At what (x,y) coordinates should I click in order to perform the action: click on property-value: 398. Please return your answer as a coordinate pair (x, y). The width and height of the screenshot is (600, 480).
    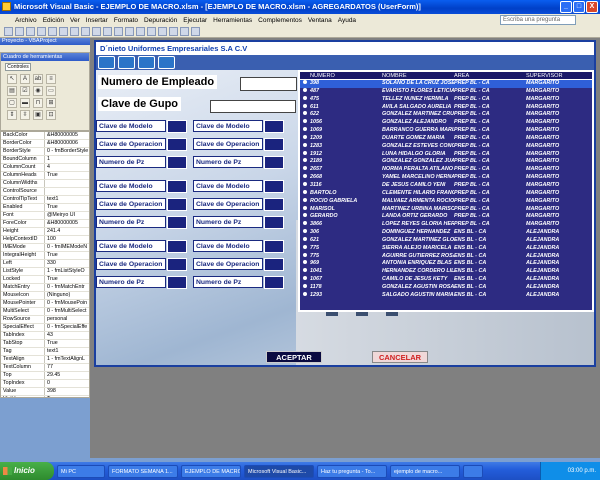
    Looking at the image, I should click on (67, 391).